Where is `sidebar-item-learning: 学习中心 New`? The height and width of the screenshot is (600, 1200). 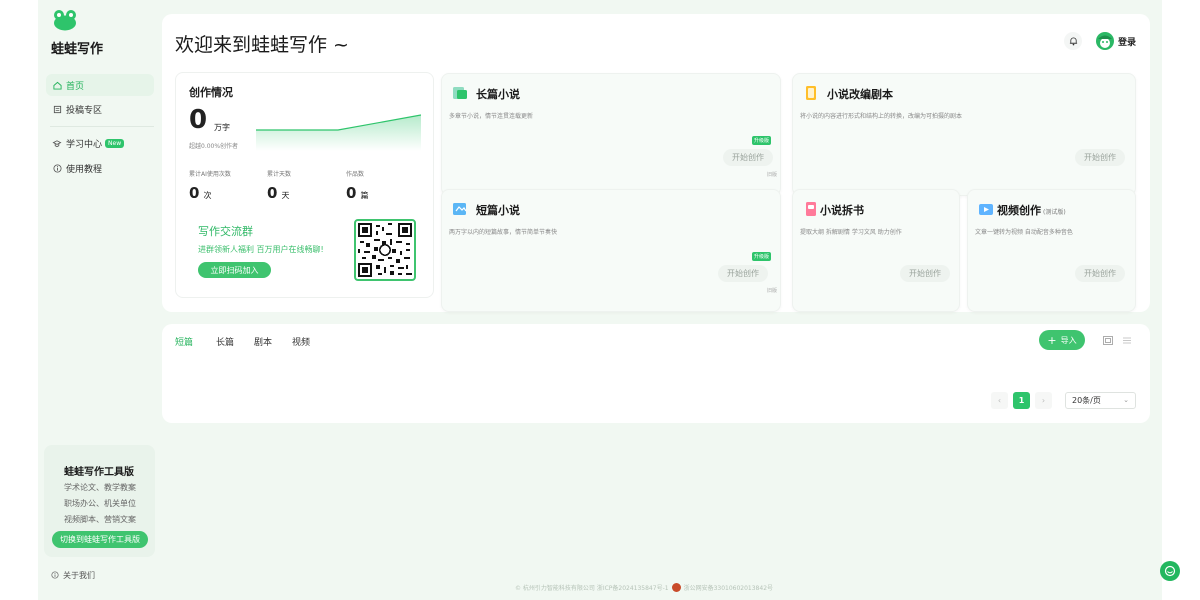
sidebar-item-learning: 学习中心 New is located at coordinates (100, 143).